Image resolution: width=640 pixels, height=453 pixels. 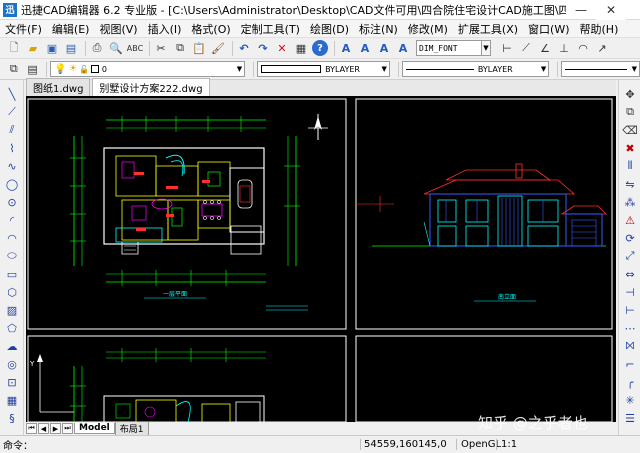 I want to click on scale-status: 1:1, so click(x=506, y=444).